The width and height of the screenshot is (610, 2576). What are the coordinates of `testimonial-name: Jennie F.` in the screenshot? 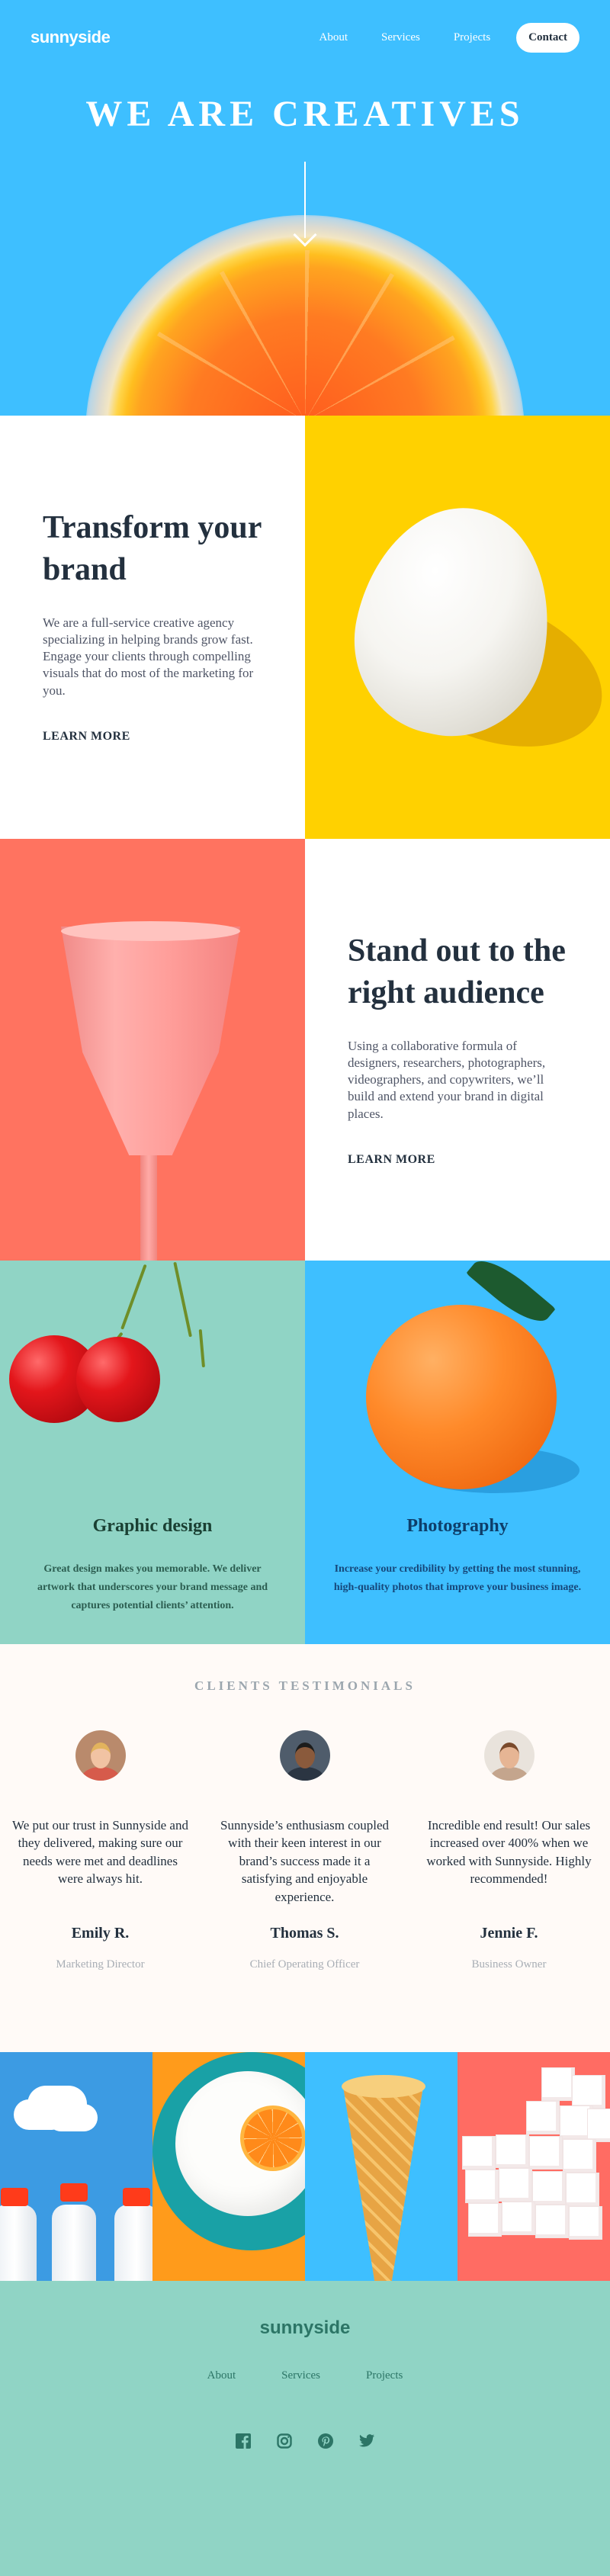 It's located at (509, 1933).